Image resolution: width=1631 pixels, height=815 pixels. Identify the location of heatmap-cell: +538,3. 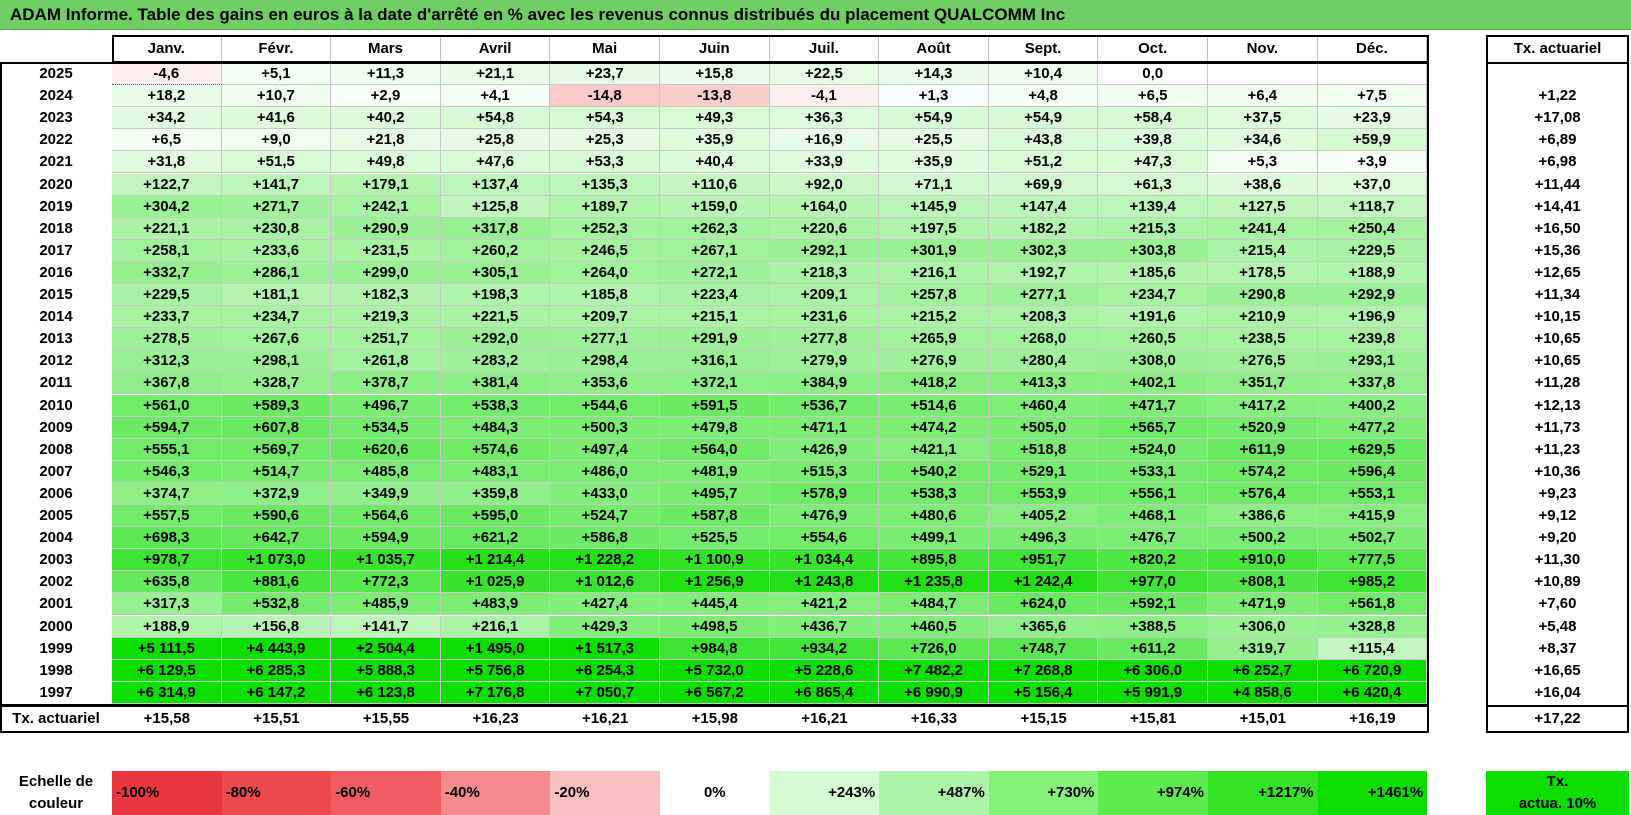
(495, 405).